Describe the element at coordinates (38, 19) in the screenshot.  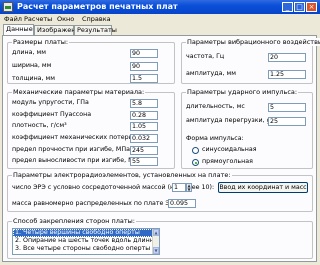
I see `menu-calculations: Расчеты` at that location.